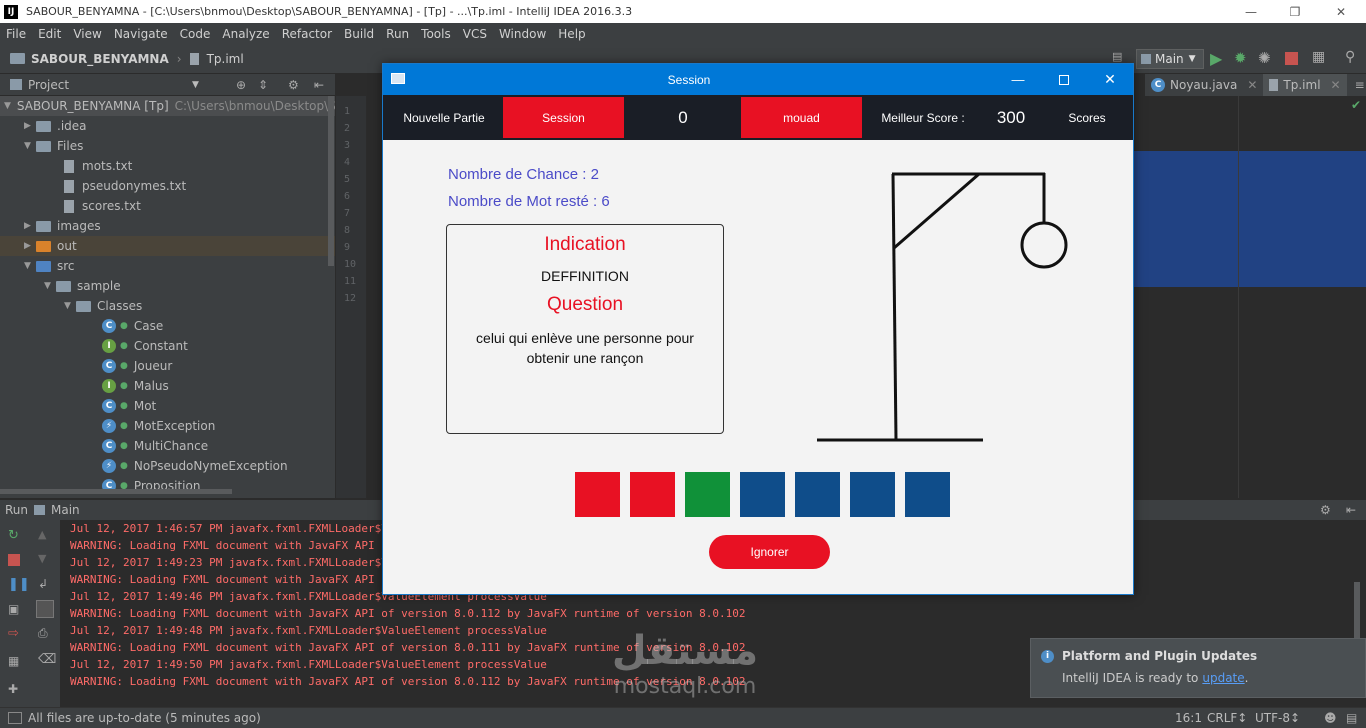  I want to click on menu-tools: Tools, so click(436, 34).